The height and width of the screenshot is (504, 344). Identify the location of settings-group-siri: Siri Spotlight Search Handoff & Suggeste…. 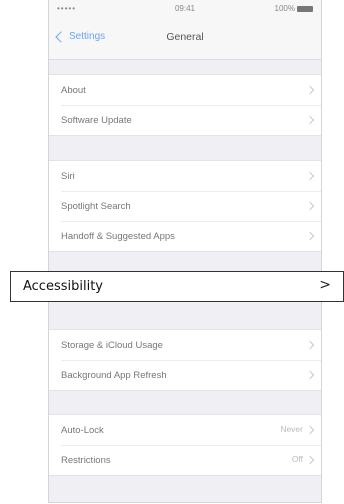
(185, 206).